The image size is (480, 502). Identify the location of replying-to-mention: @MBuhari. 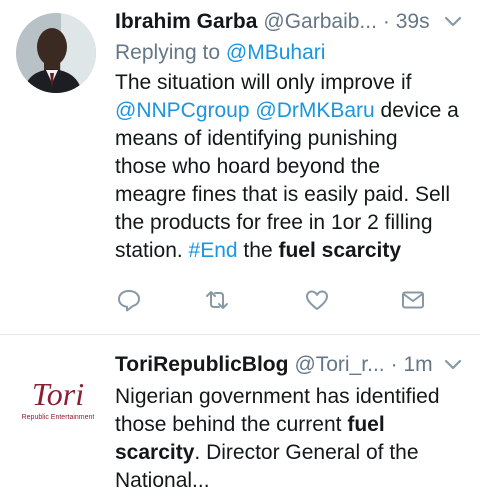
(276, 52).